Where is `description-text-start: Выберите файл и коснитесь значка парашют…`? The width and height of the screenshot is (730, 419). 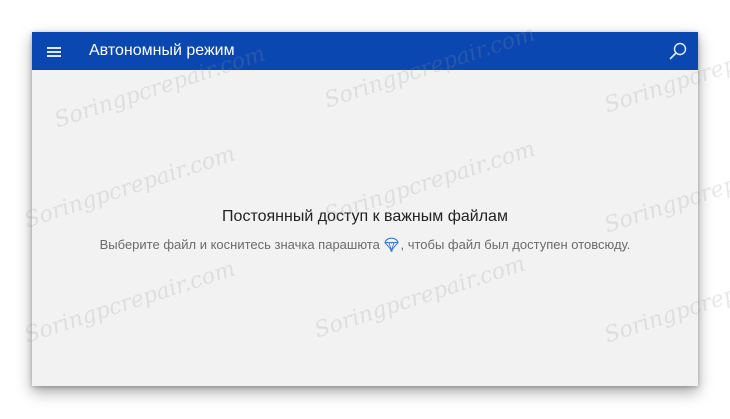 description-text-start: Выберите файл и коснитесь значка парашют… is located at coordinates (241, 244).